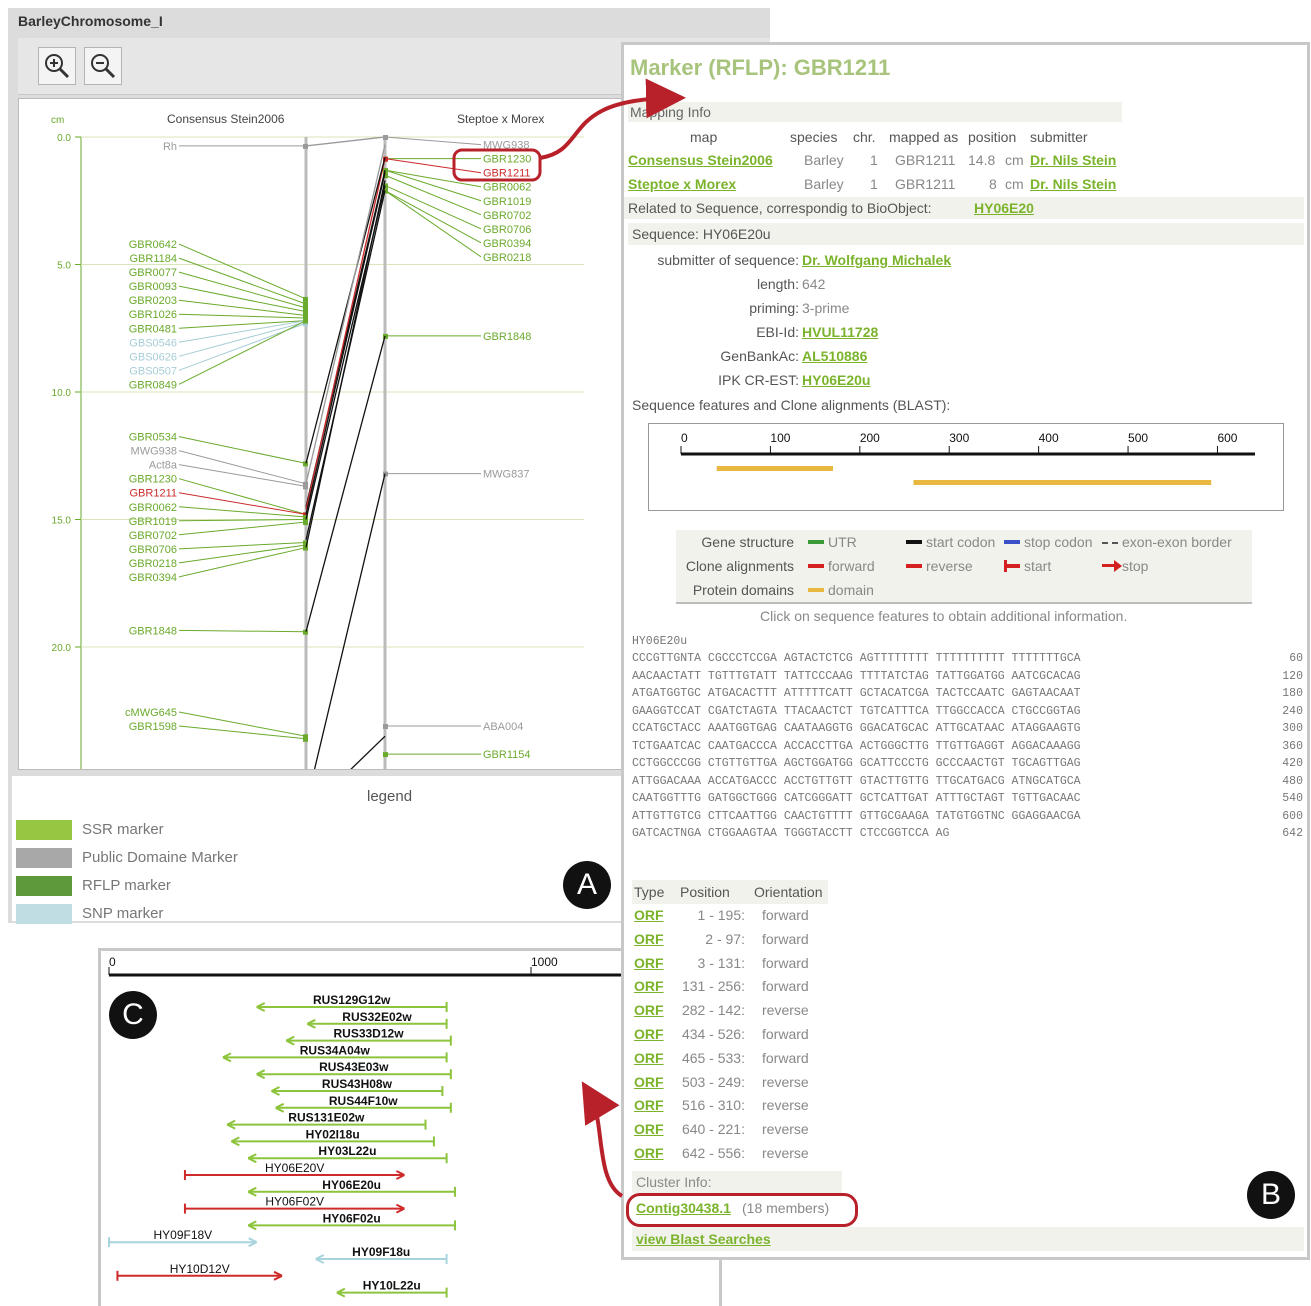 Image resolution: width=1311 pixels, height=1306 pixels. What do you see at coordinates (834, 356) in the screenshot?
I see `detail-link: AL510886` at bounding box center [834, 356].